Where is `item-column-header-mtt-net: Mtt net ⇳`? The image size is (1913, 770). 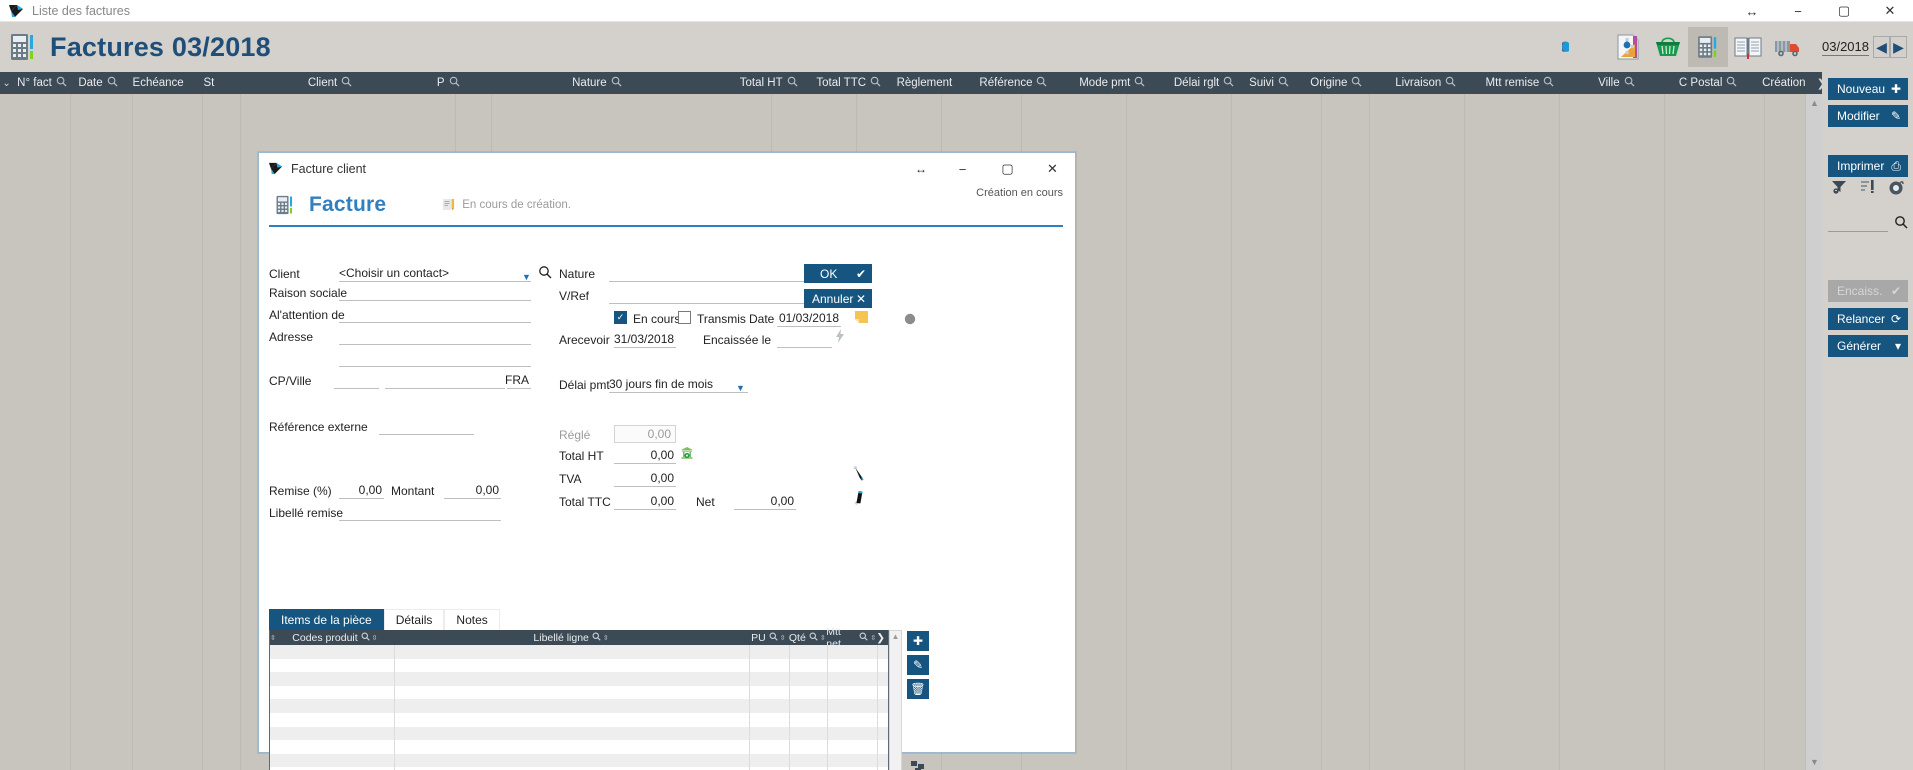 item-column-header-mtt-net: Mtt net ⇳ is located at coordinates (851, 638).